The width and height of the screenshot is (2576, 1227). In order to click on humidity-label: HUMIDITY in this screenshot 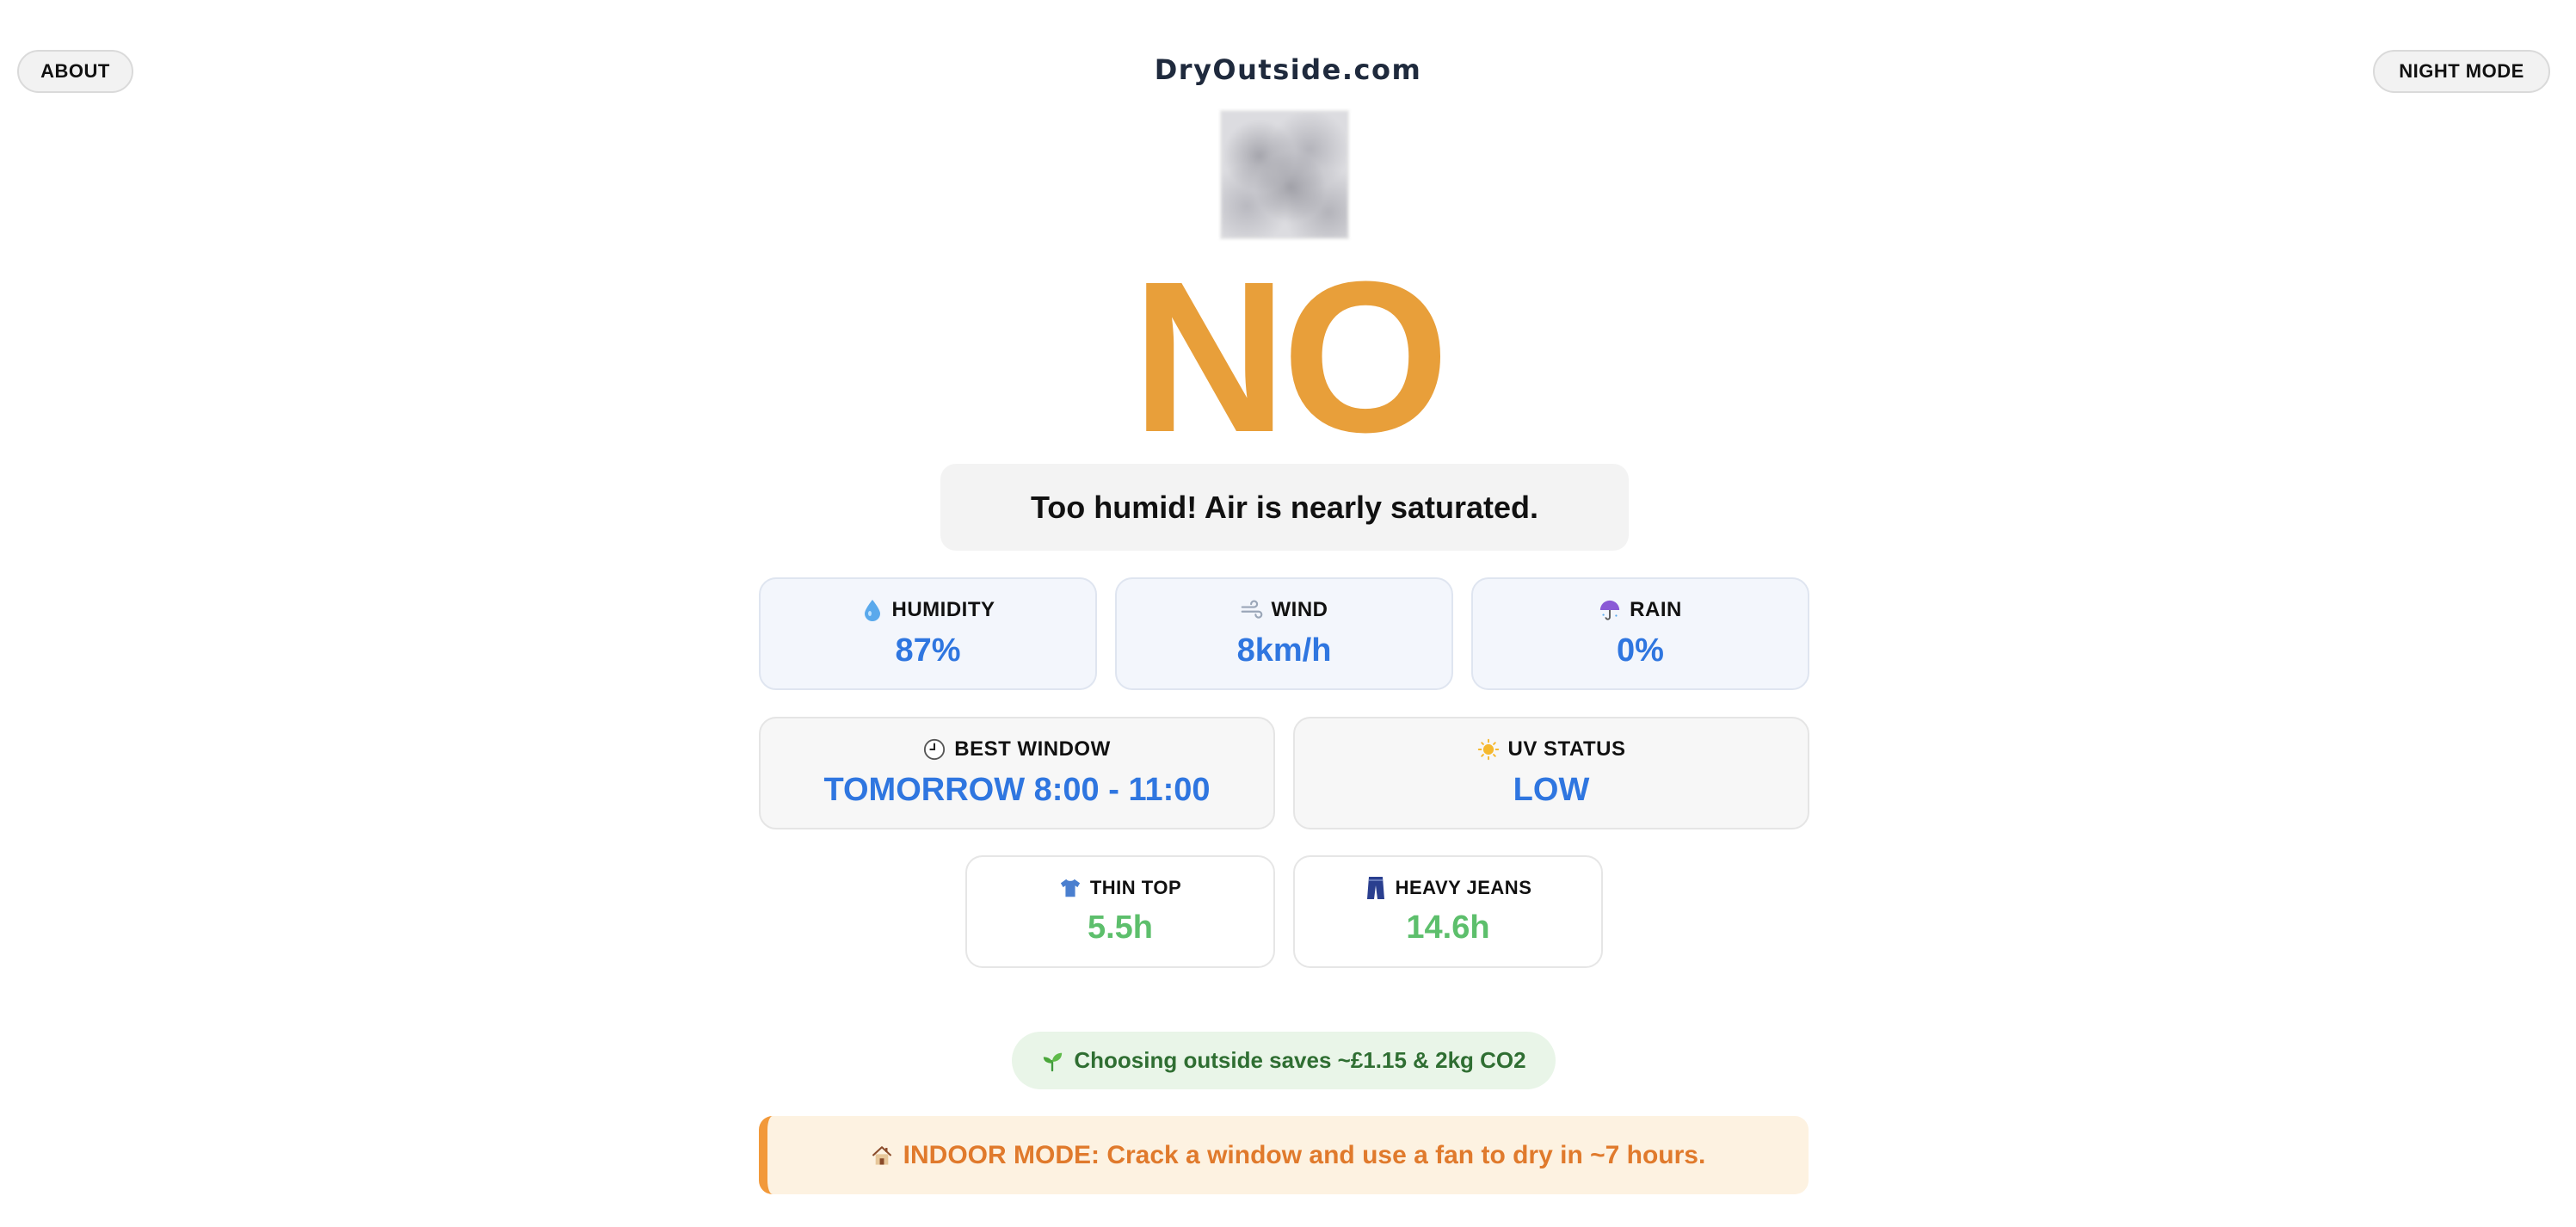, I will do `click(943, 609)`.